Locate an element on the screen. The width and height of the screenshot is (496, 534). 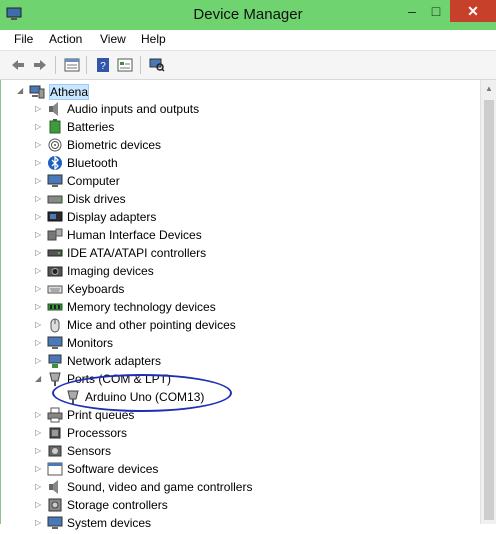
bluetooth-icon is located at coordinates (55, 163).